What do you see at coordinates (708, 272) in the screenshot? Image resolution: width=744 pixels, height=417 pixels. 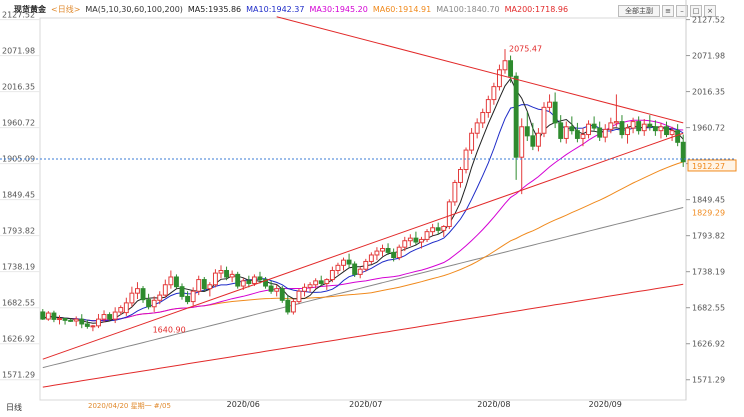 I see `y-tick-label-right: 1738.19` at bounding box center [708, 272].